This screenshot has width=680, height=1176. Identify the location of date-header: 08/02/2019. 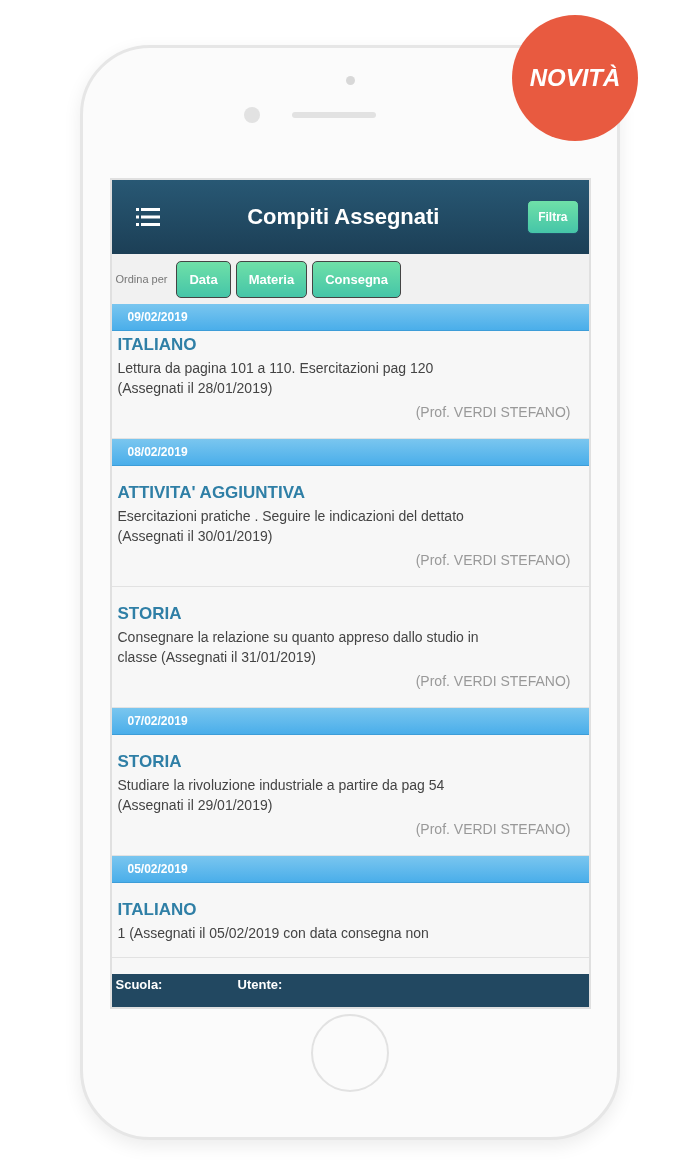
(350, 452).